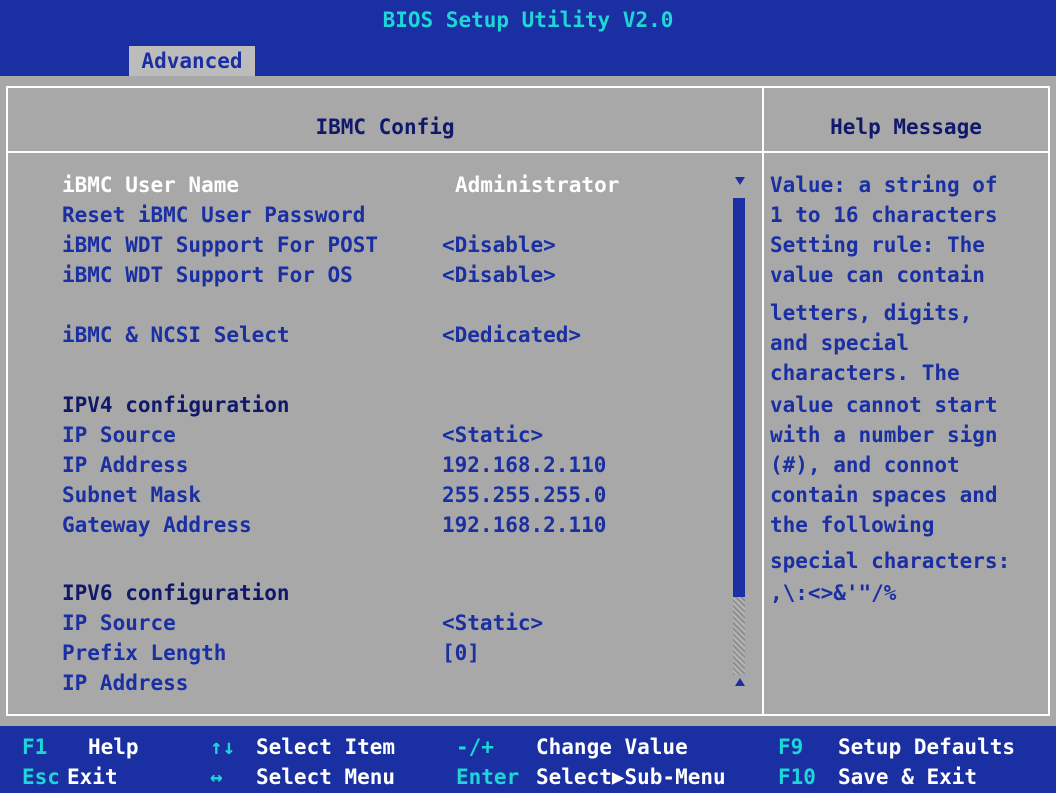 This screenshot has width=1056, height=793. Describe the element at coordinates (906, 127) in the screenshot. I see `help-header: Help Message` at that location.